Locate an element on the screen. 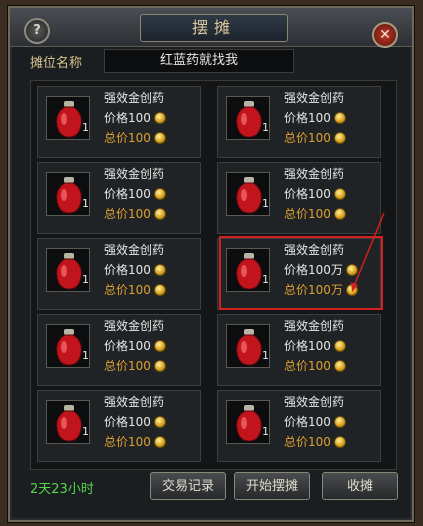  start-stall-button: 开始摆摊 is located at coordinates (272, 486).